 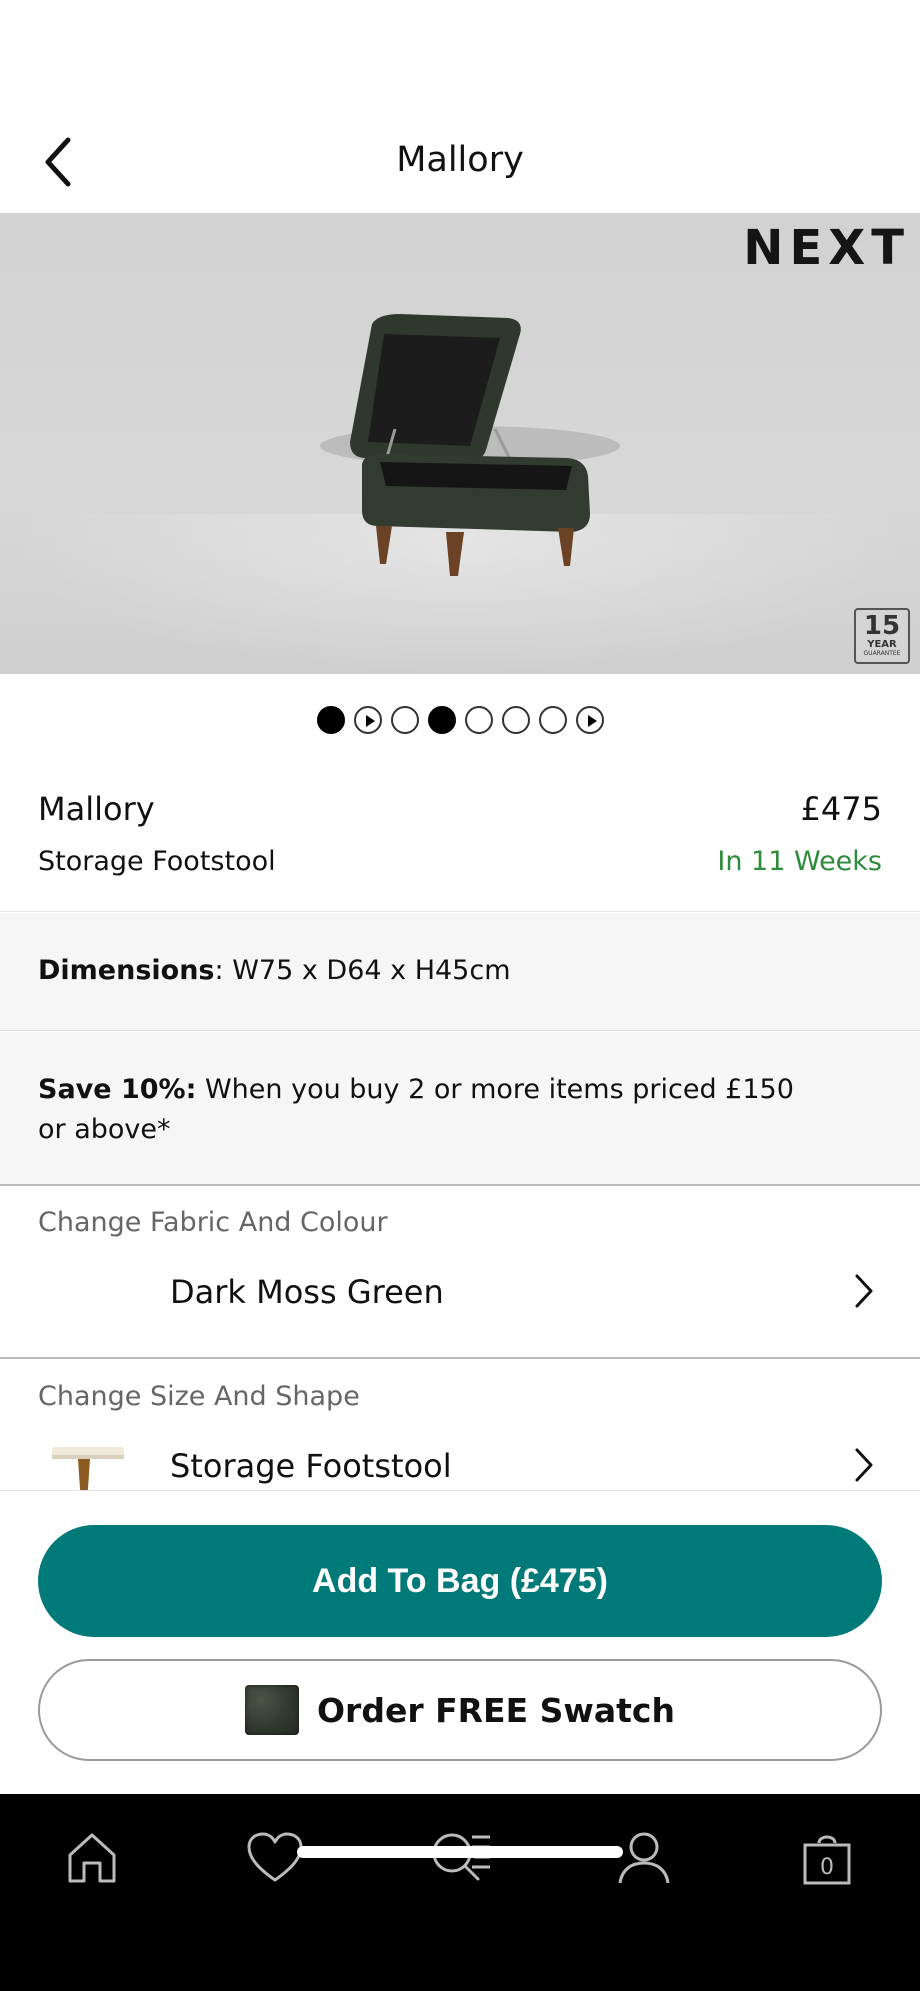 I want to click on dimensions-section: Dimensions: W75 x D64 x H45cm, so click(x=460, y=972).